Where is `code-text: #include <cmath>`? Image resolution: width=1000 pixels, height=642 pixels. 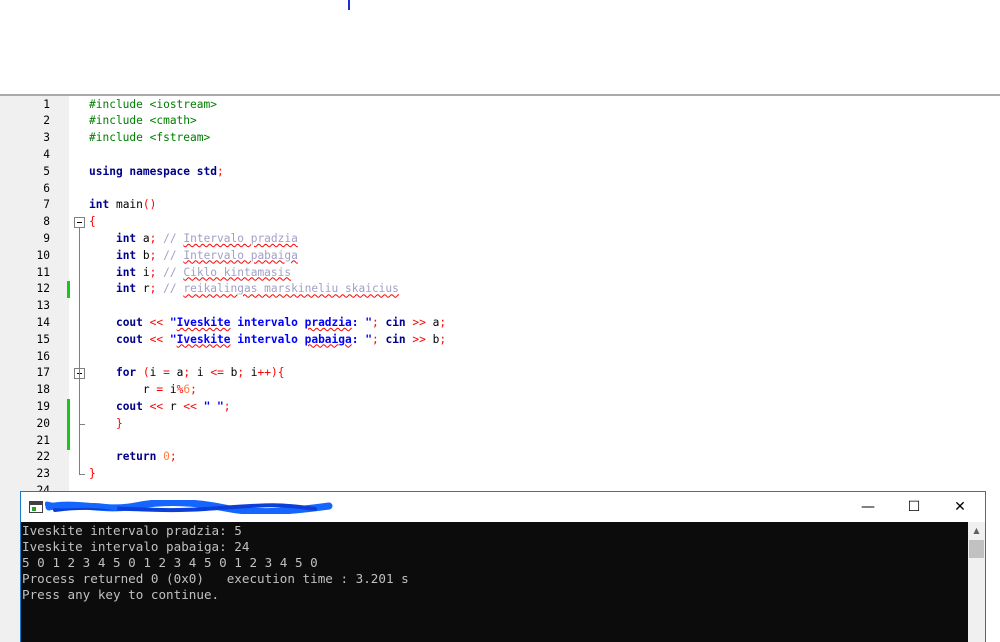
code-text: #include <cmath> is located at coordinates (143, 121).